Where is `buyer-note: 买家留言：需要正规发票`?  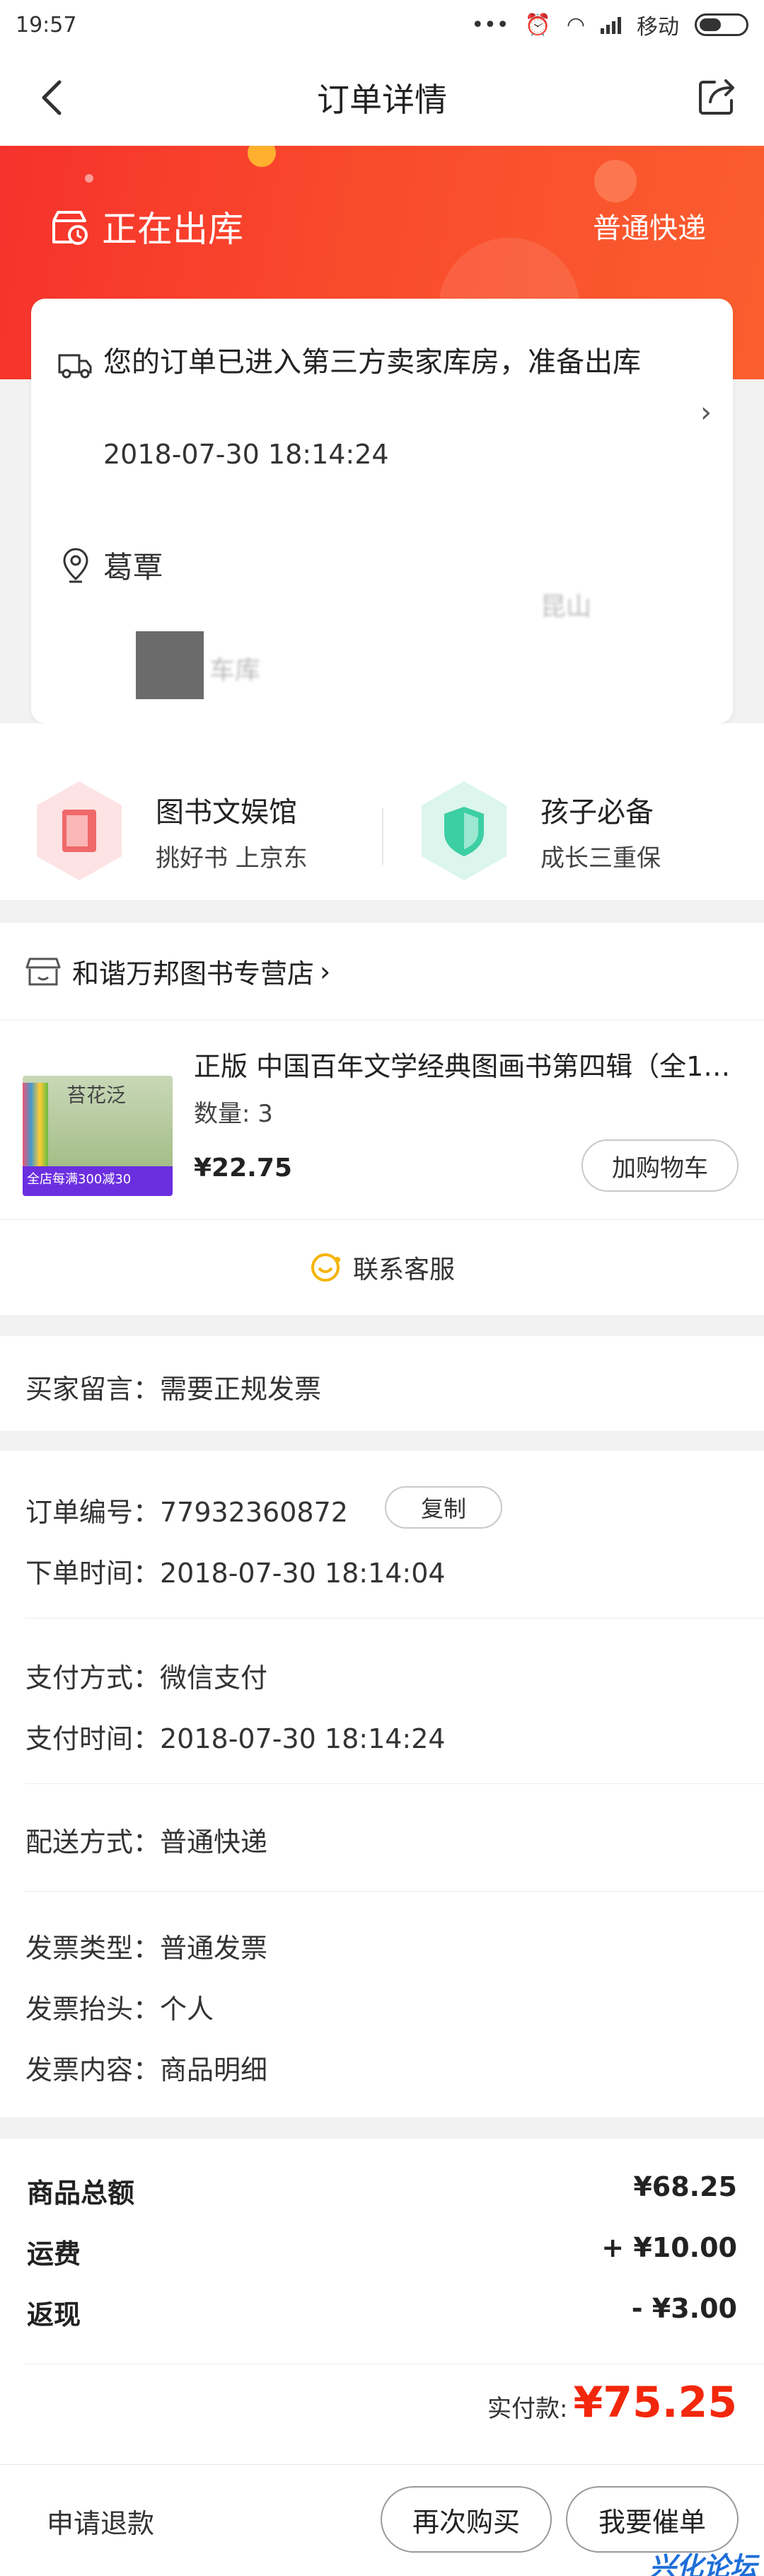 buyer-note: 买家留言：需要正规发票 is located at coordinates (173, 1389).